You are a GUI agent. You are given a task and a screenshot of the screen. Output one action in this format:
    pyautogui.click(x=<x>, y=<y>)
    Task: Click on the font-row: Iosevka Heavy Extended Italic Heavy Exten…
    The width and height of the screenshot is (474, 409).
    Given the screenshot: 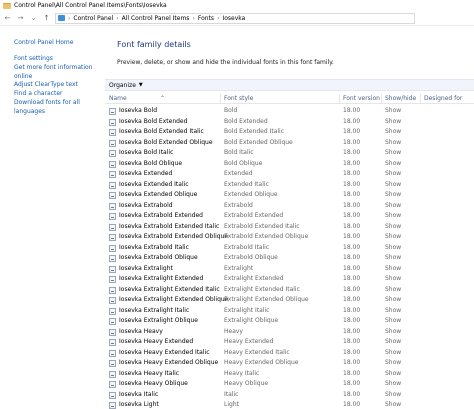 What is the action you would take?
    pyautogui.click(x=289, y=353)
    